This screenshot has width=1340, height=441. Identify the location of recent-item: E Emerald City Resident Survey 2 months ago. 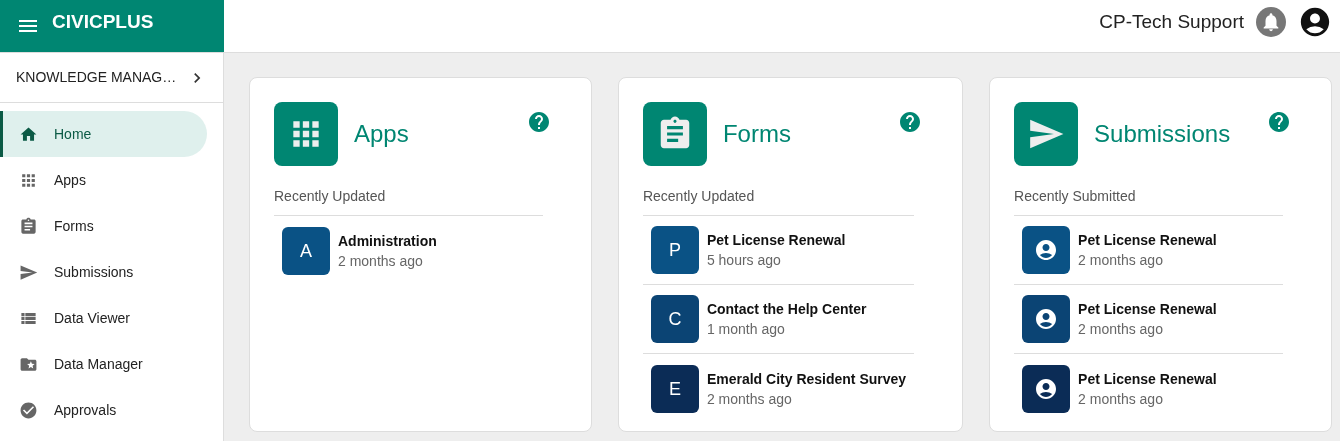
(778, 388).